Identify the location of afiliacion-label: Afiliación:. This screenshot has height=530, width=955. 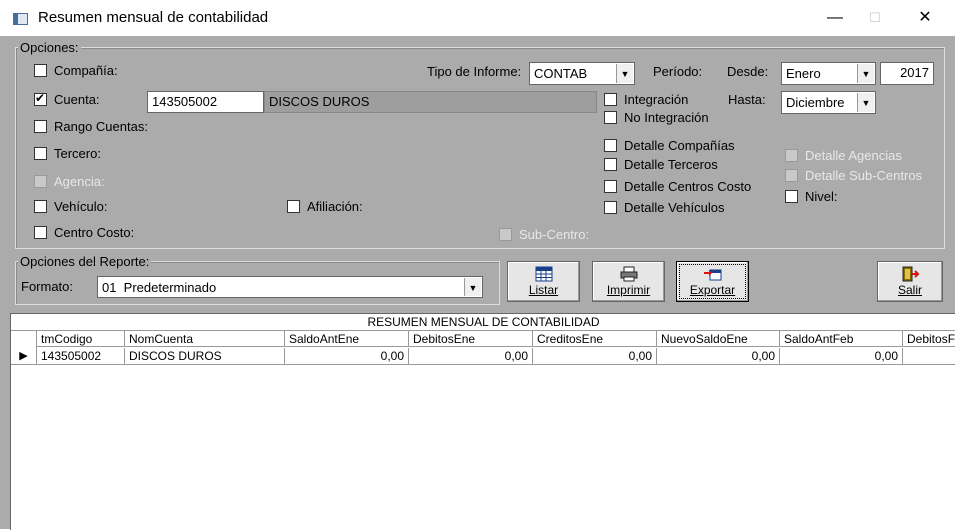
(335, 206).